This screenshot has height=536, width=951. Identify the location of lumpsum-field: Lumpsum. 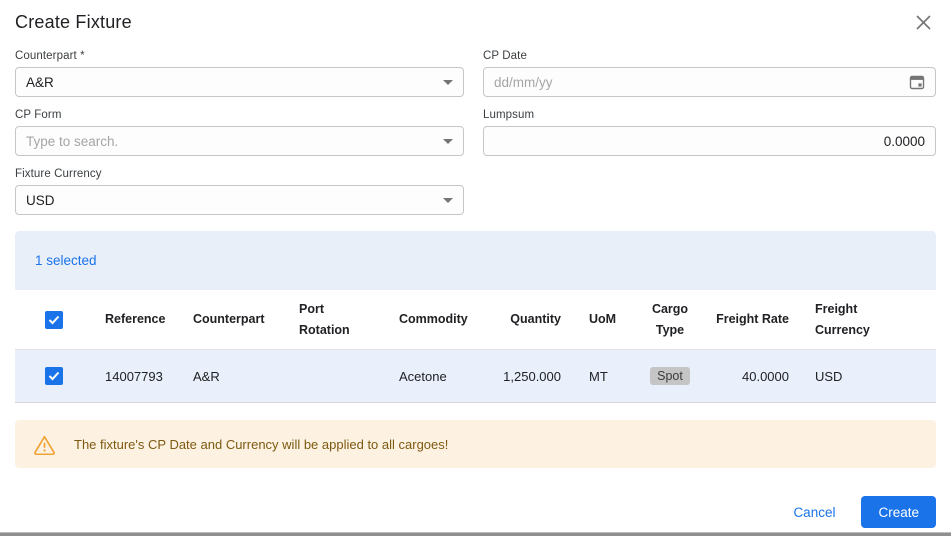
(709, 132).